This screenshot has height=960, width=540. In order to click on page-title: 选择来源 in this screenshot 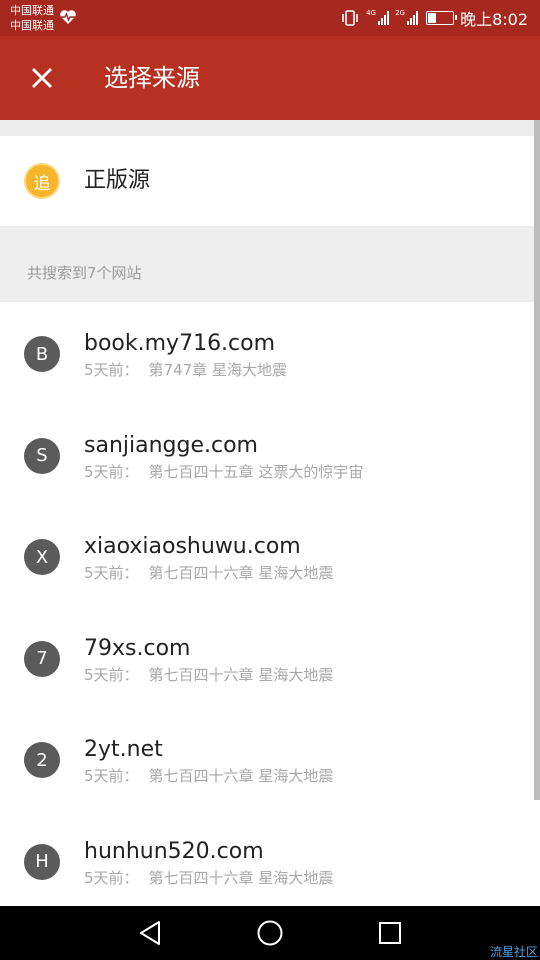, I will do `click(152, 78)`.